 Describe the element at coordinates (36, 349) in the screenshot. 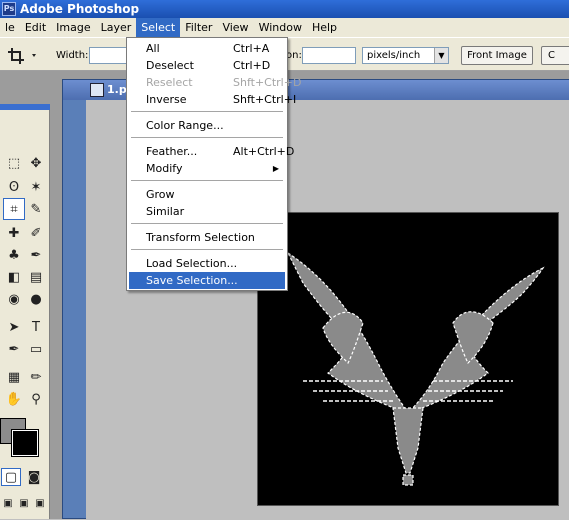

I see `shape-tool-icon: ▭` at that location.